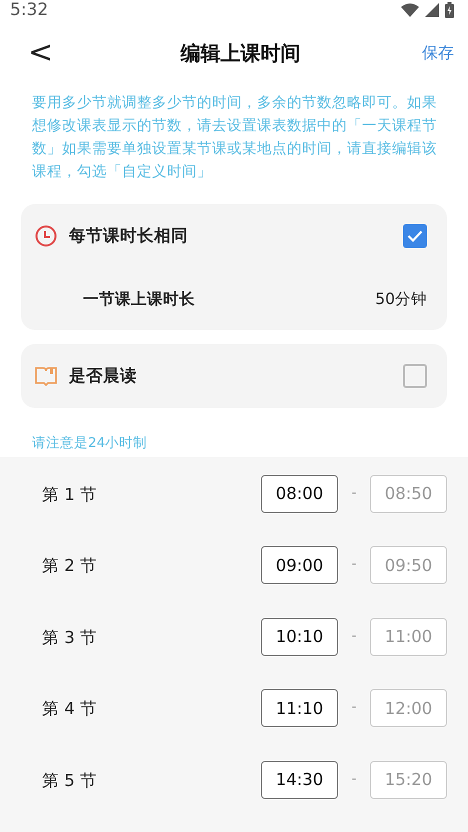  What do you see at coordinates (70, 566) in the screenshot?
I see `period-label: 第 2 节` at bounding box center [70, 566].